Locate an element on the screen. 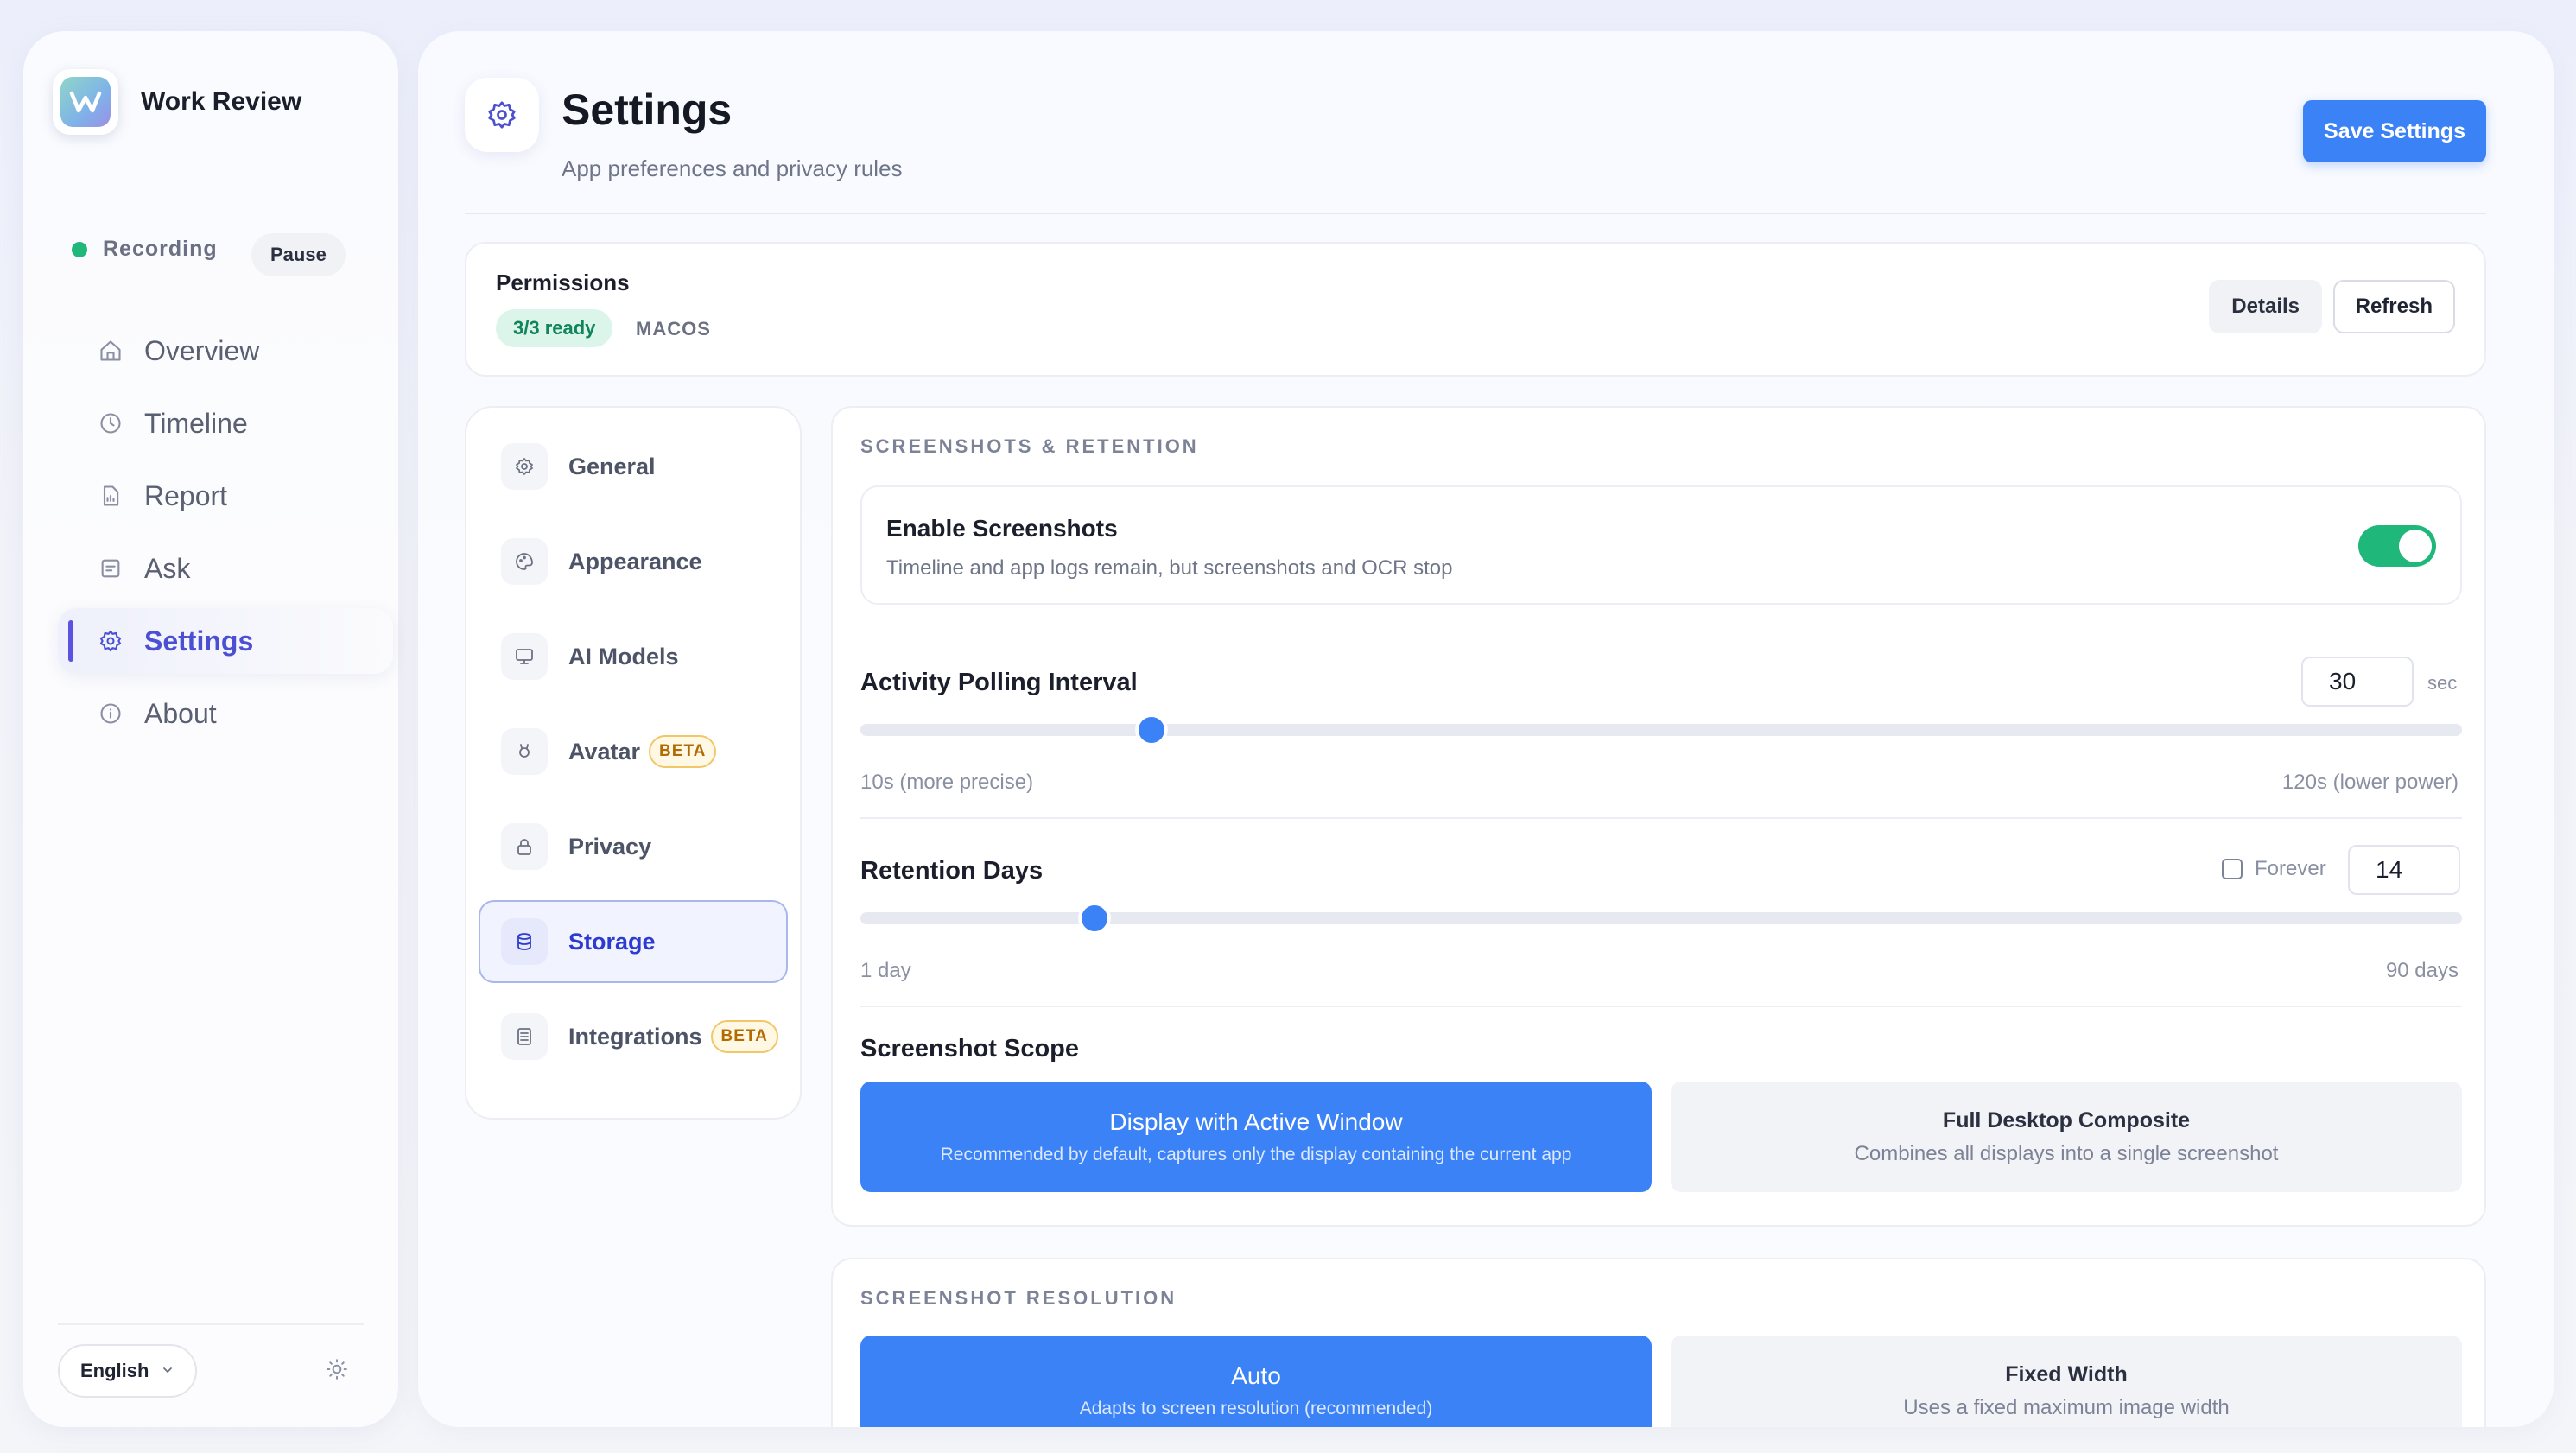 The width and height of the screenshot is (2576, 1453). page-title: Settings is located at coordinates (647, 110).